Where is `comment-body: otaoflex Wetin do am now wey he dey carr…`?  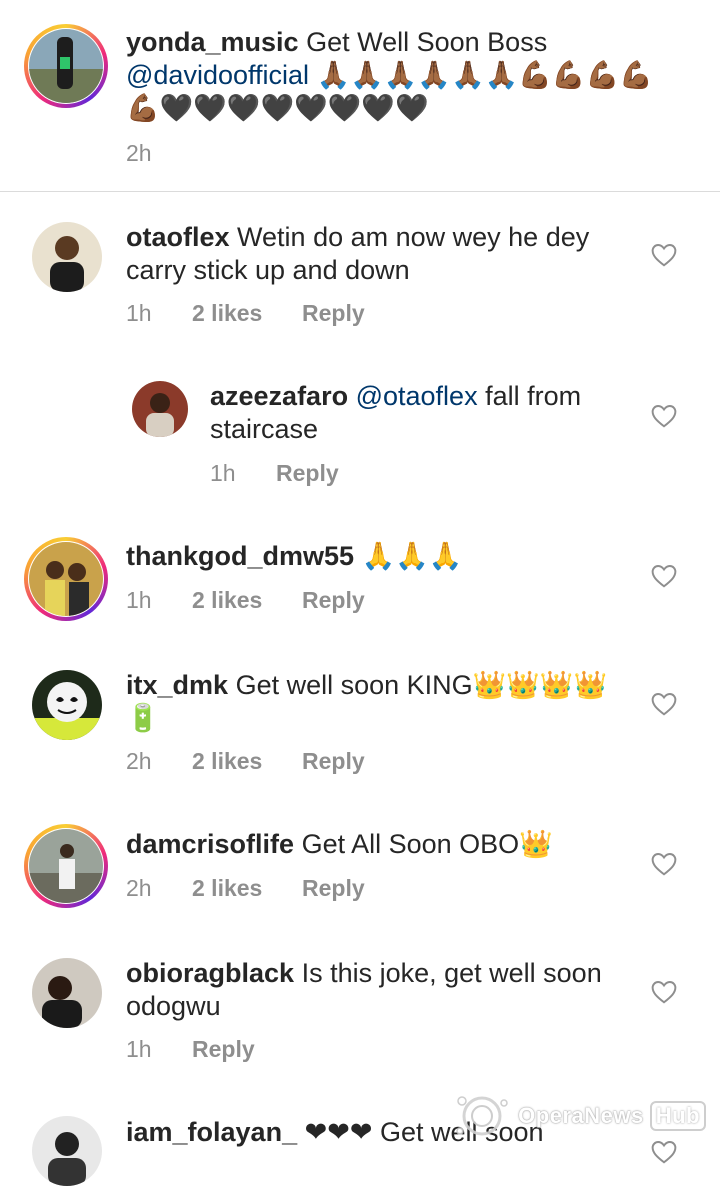
comment-body: otaoflex Wetin do am now wey he dey carr… is located at coordinates (371, 254).